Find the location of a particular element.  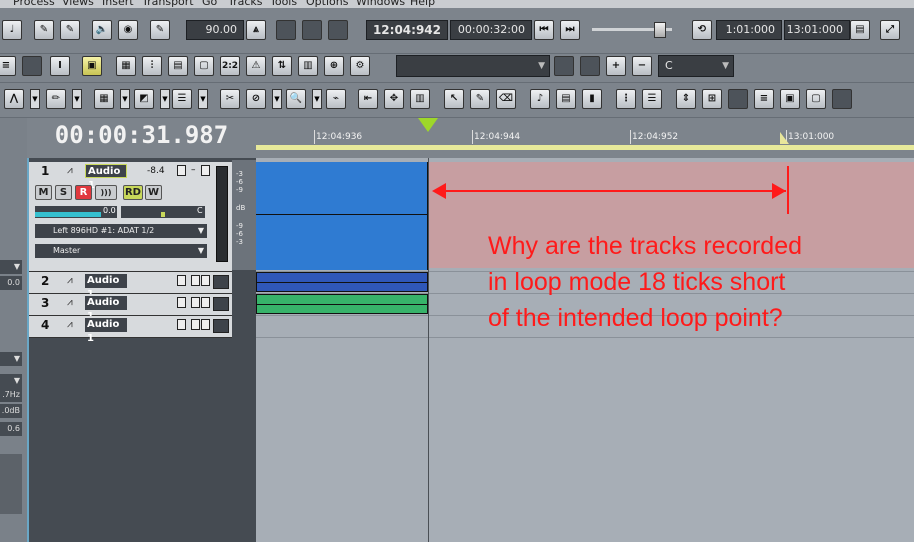

tracks-view-icon: ☰ is located at coordinates (652, 99).